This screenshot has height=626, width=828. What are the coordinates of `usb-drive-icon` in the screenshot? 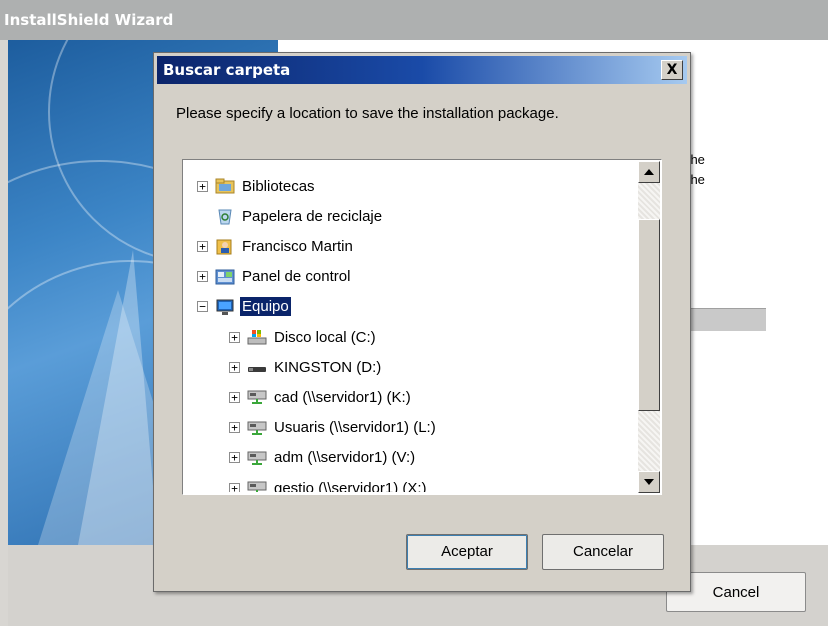 It's located at (257, 367).